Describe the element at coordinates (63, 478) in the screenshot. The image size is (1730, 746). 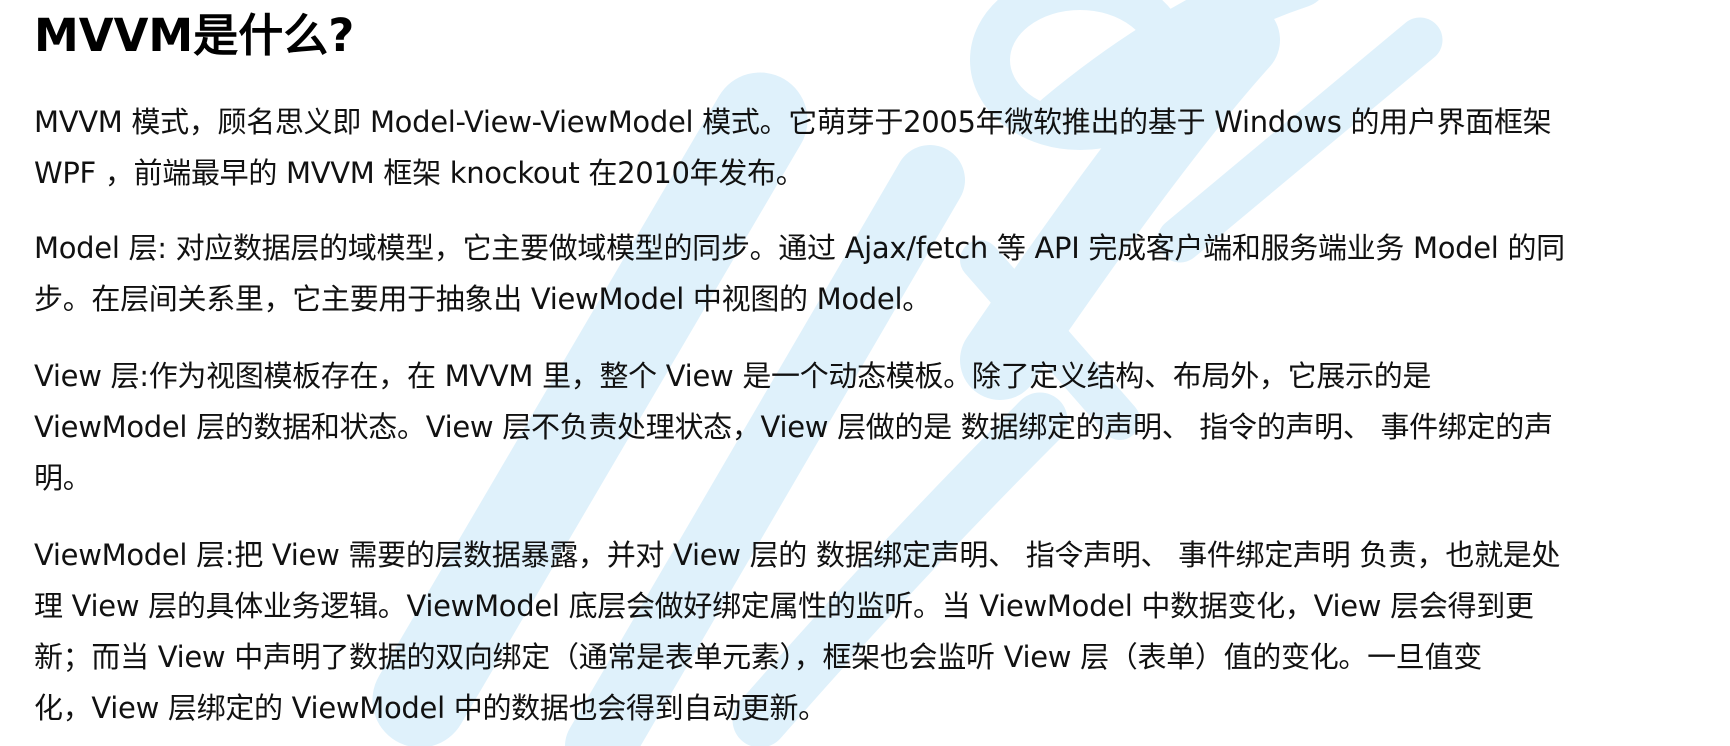
I see `text-line: 明。` at that location.